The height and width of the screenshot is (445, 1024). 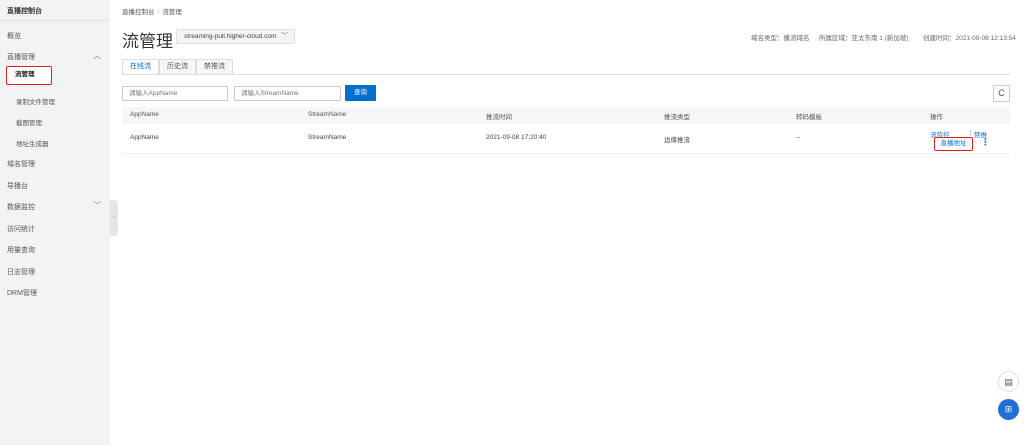 What do you see at coordinates (29, 122) in the screenshot?
I see `sidebar-item-screenshots: 截图管理` at bounding box center [29, 122].